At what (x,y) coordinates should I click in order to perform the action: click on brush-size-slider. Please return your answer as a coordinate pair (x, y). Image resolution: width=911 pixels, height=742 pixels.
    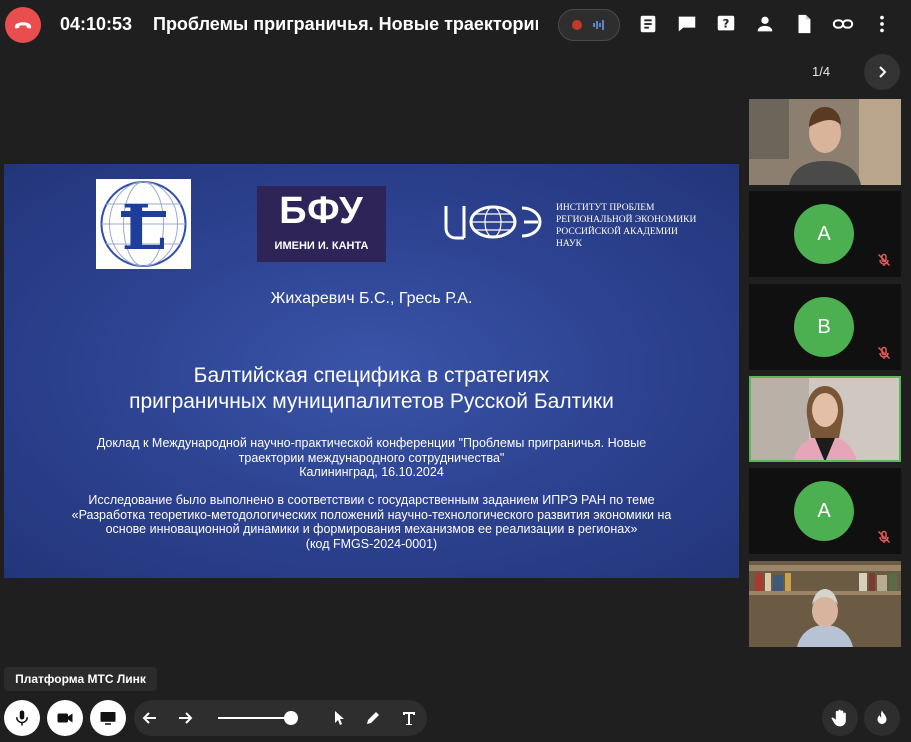
    Looking at the image, I should click on (256, 718).